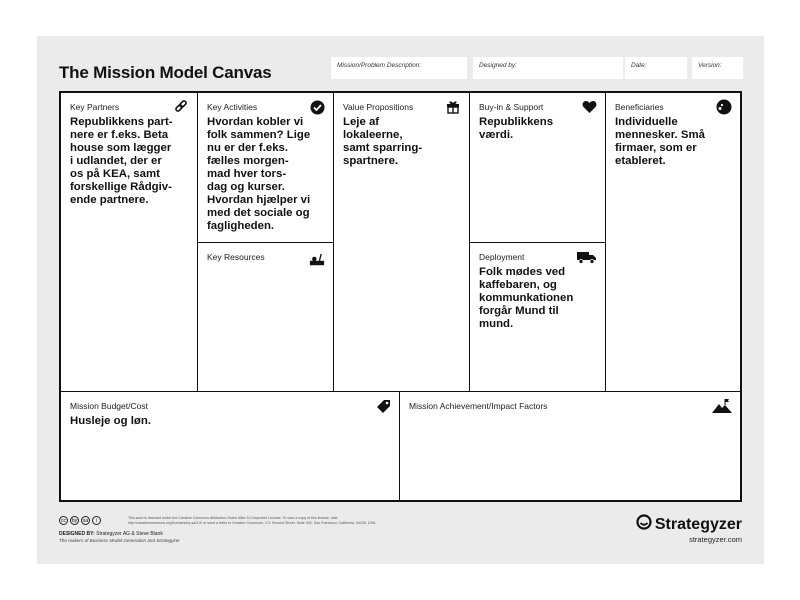 This screenshot has width=800, height=600. Describe the element at coordinates (717, 68) in the screenshot. I see `version-field: Version:` at that location.